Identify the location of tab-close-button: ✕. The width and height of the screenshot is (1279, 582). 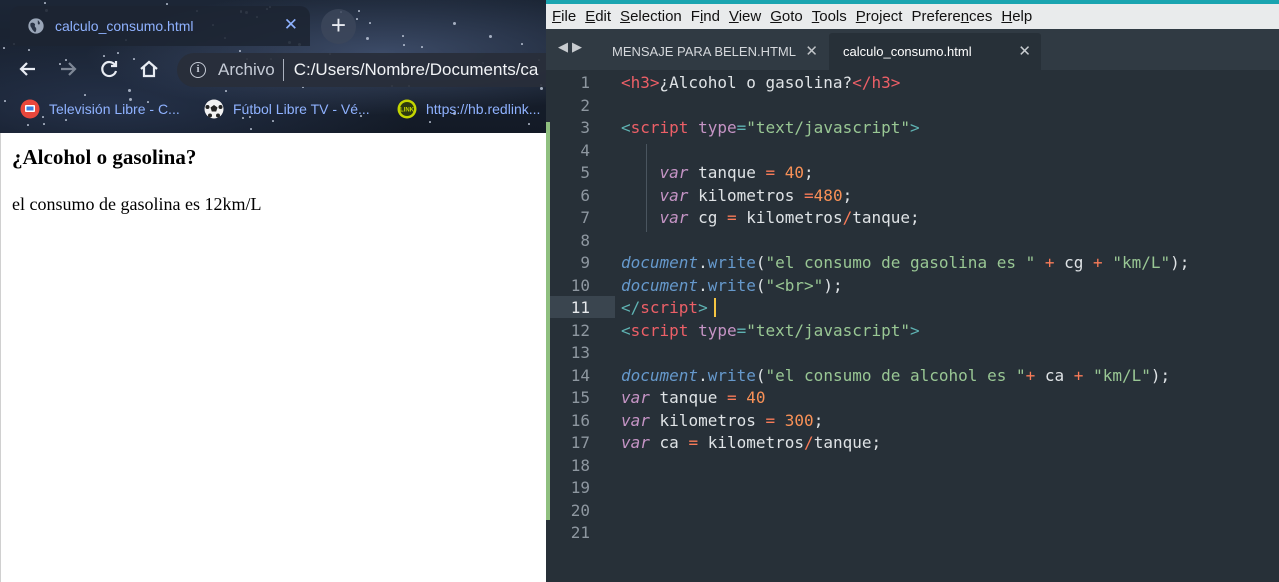
(291, 25).